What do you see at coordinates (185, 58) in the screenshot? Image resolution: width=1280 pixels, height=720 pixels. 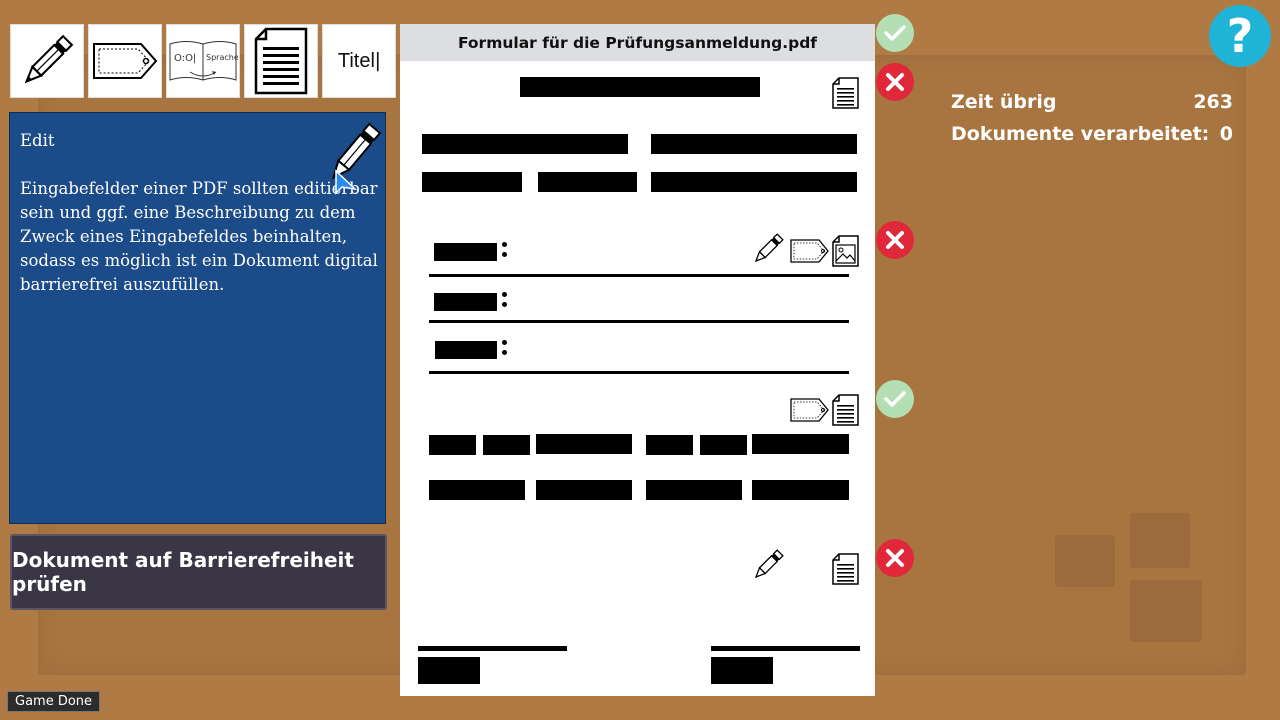 I see `svg-text: O:O|` at bounding box center [185, 58].